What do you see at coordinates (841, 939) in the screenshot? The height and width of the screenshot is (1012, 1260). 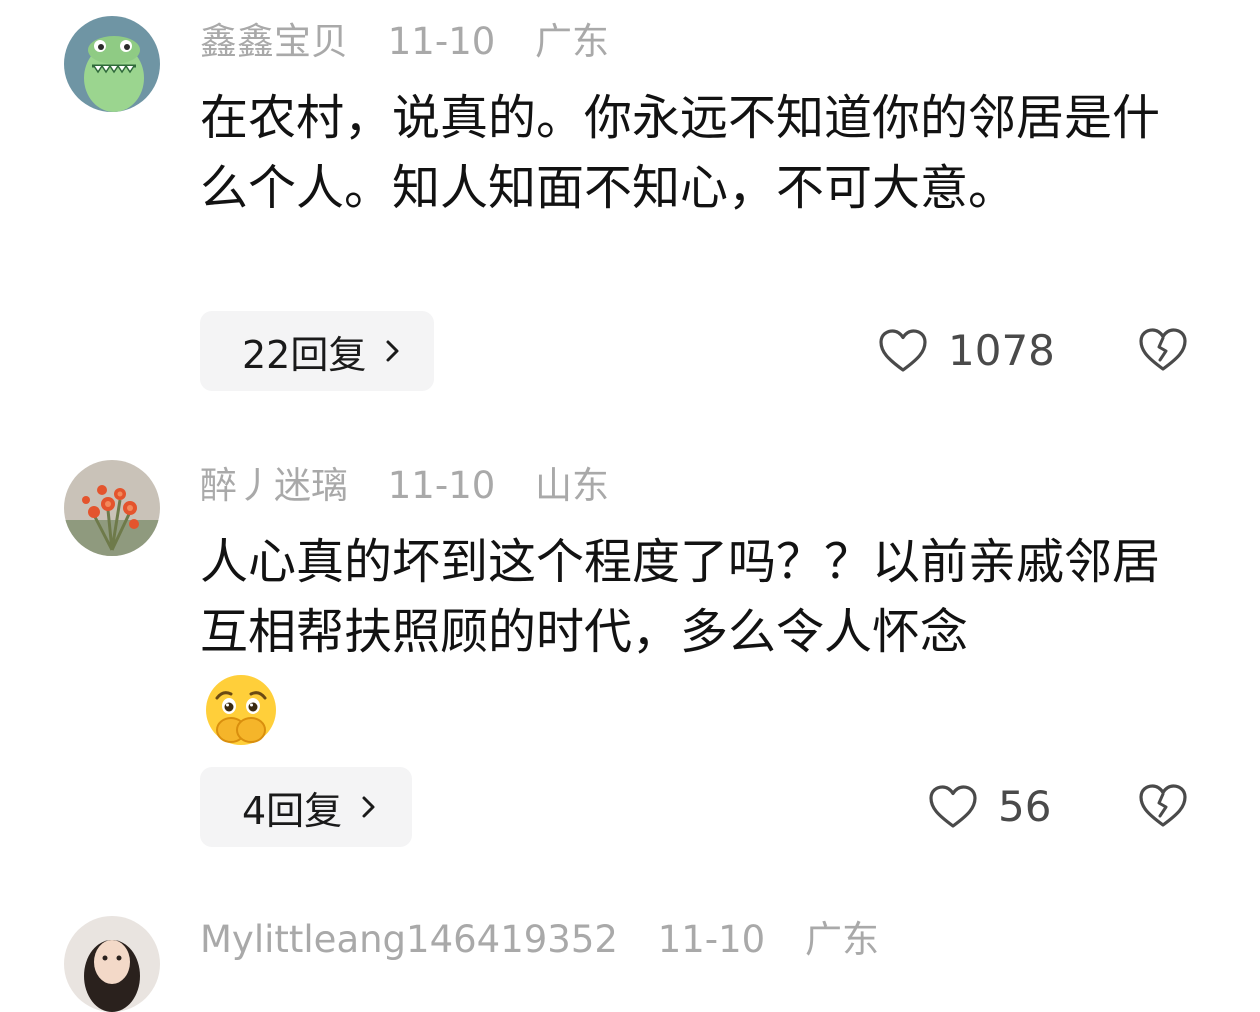 I see `comment-location: 广东` at bounding box center [841, 939].